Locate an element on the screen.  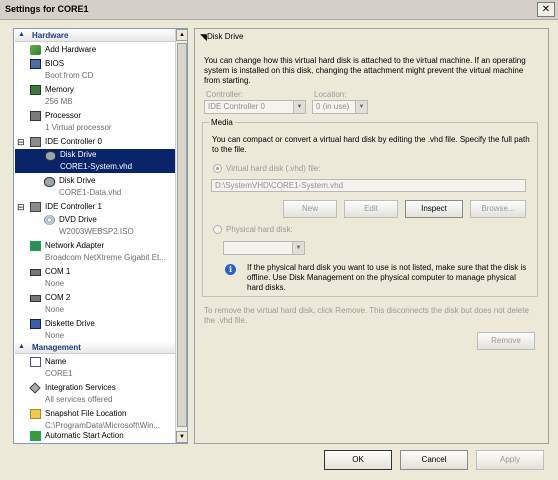
tree-item-bios: BIOS Boot from CD is located at coordinates (94, 70).